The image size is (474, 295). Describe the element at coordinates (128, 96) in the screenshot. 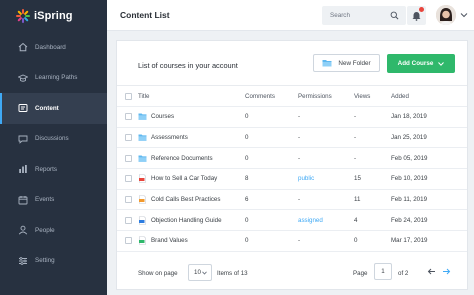

I see `select-all-checkbox` at that location.